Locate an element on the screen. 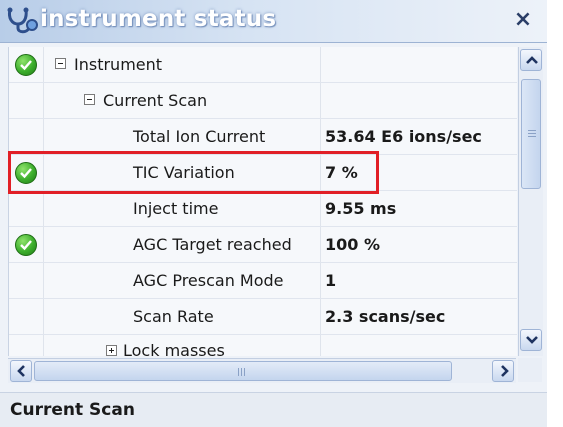 The width and height of the screenshot is (563, 427). stethoscope-icon is located at coordinates (22, 20).